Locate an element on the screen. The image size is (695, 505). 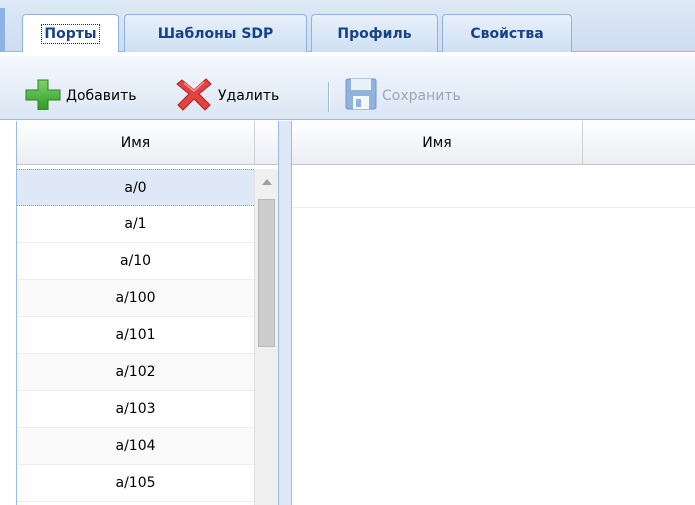
table-row: a/101 is located at coordinates (135, 335).